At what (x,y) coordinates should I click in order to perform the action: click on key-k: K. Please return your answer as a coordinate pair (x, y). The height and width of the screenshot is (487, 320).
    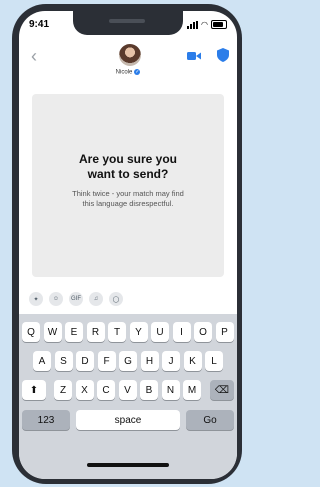
    Looking at the image, I should click on (192, 361).